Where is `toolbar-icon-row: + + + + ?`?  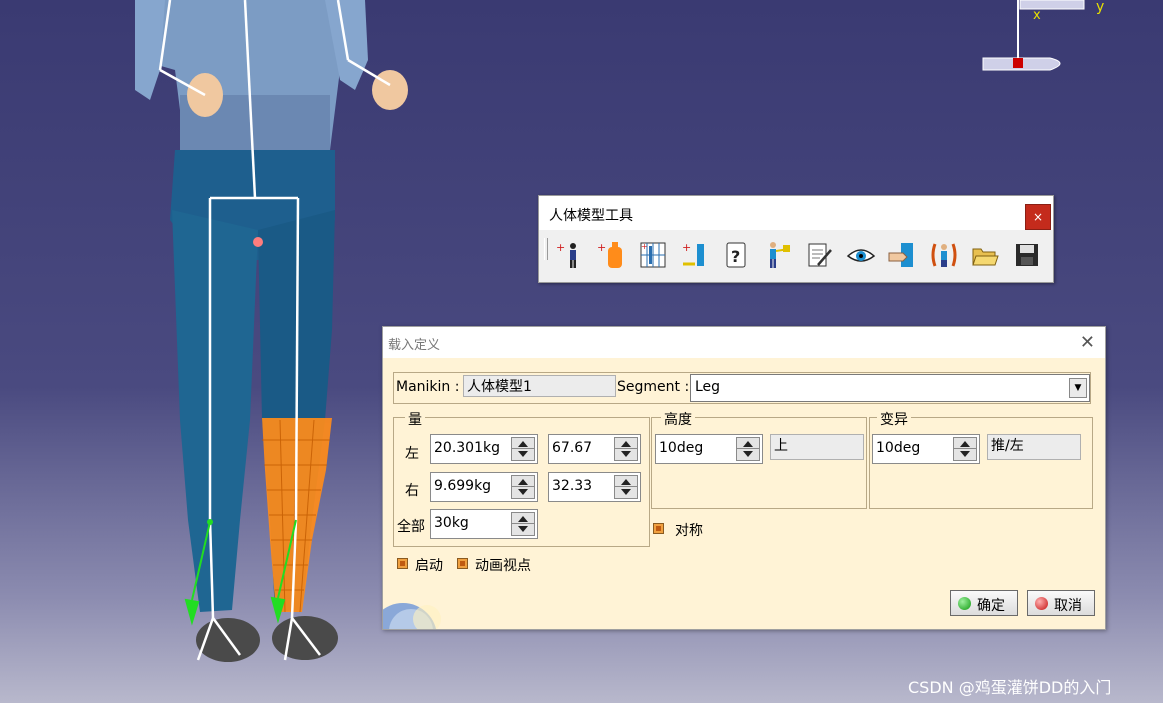 toolbar-icon-row: + + + + ? is located at coordinates (804, 257).